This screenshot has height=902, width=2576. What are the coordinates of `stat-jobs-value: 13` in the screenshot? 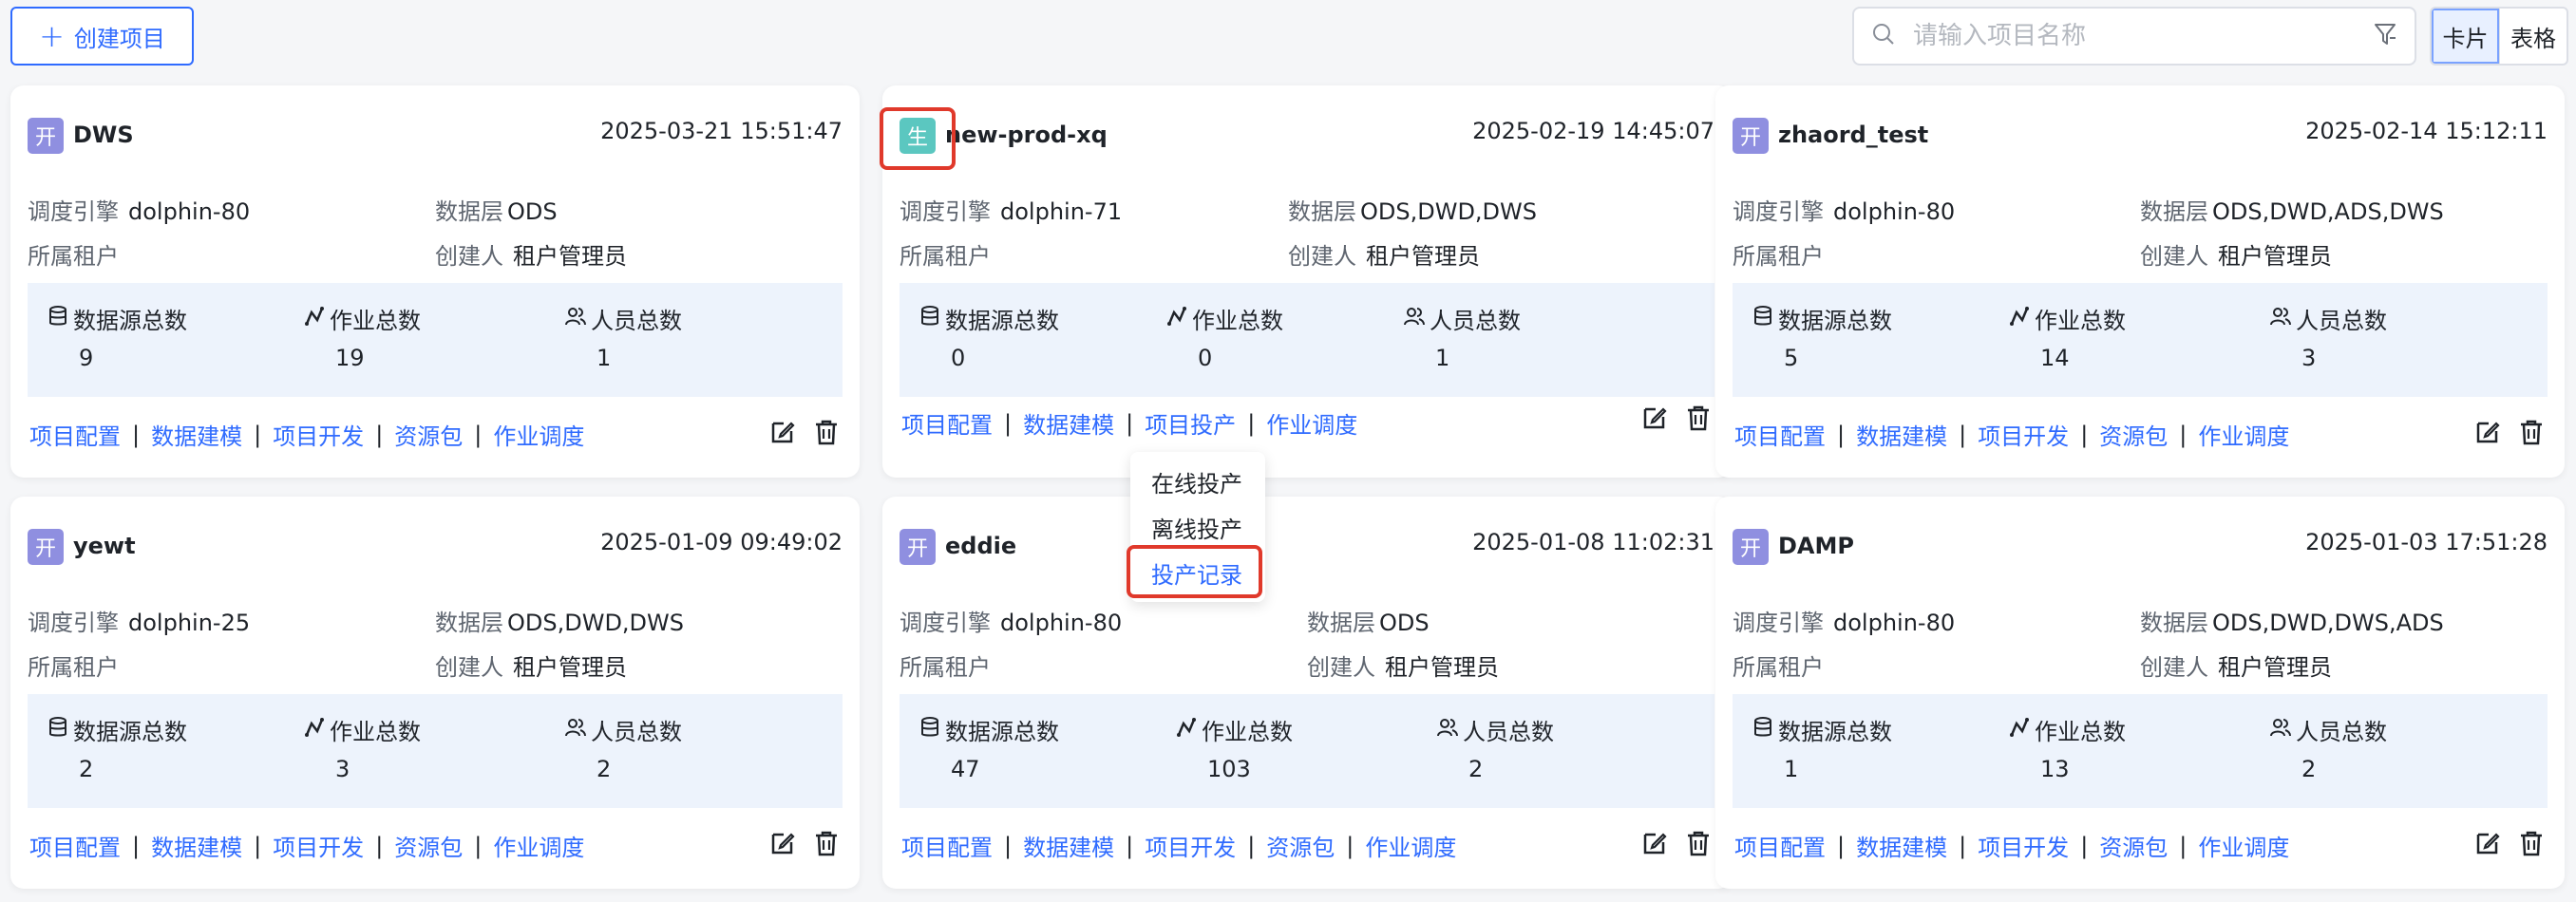 It's located at (2055, 769).